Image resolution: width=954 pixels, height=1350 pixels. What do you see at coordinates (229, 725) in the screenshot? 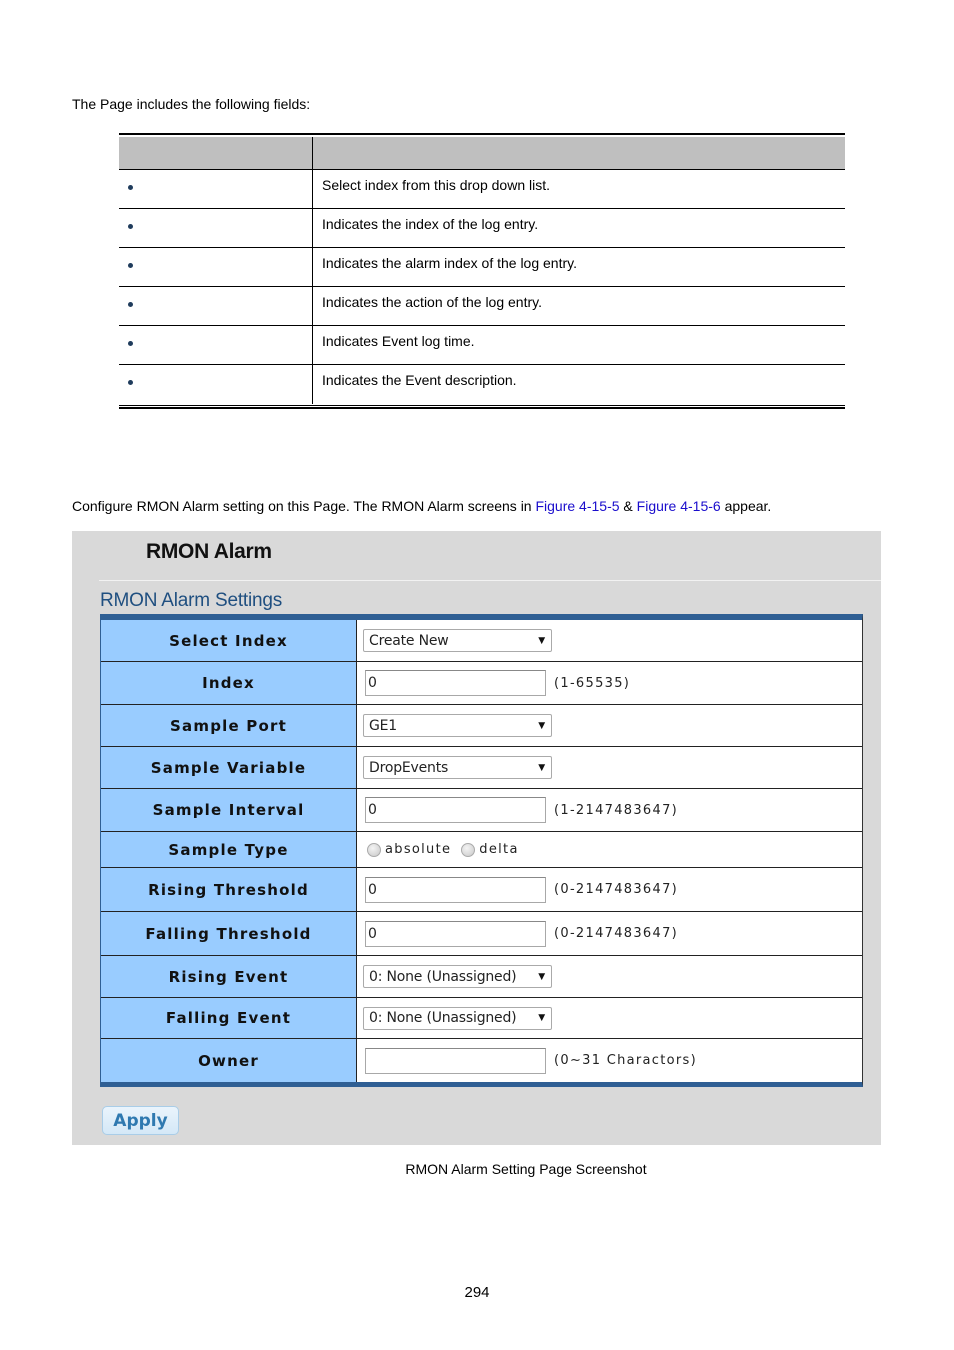
I see `label-sample-port: Sample Port` at bounding box center [229, 725].